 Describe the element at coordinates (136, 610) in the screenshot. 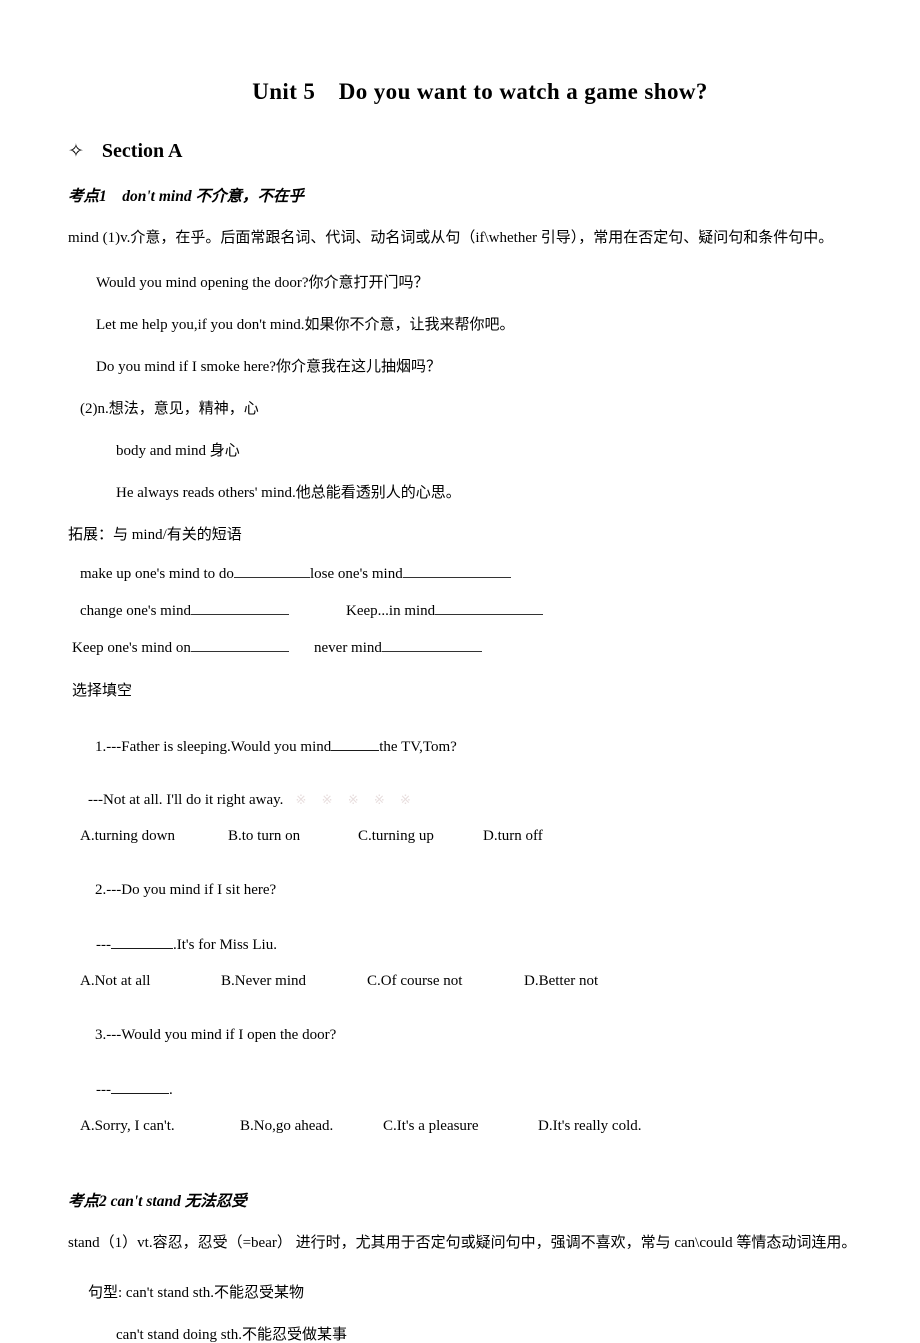

I see `phrase-label: change one's mind` at that location.